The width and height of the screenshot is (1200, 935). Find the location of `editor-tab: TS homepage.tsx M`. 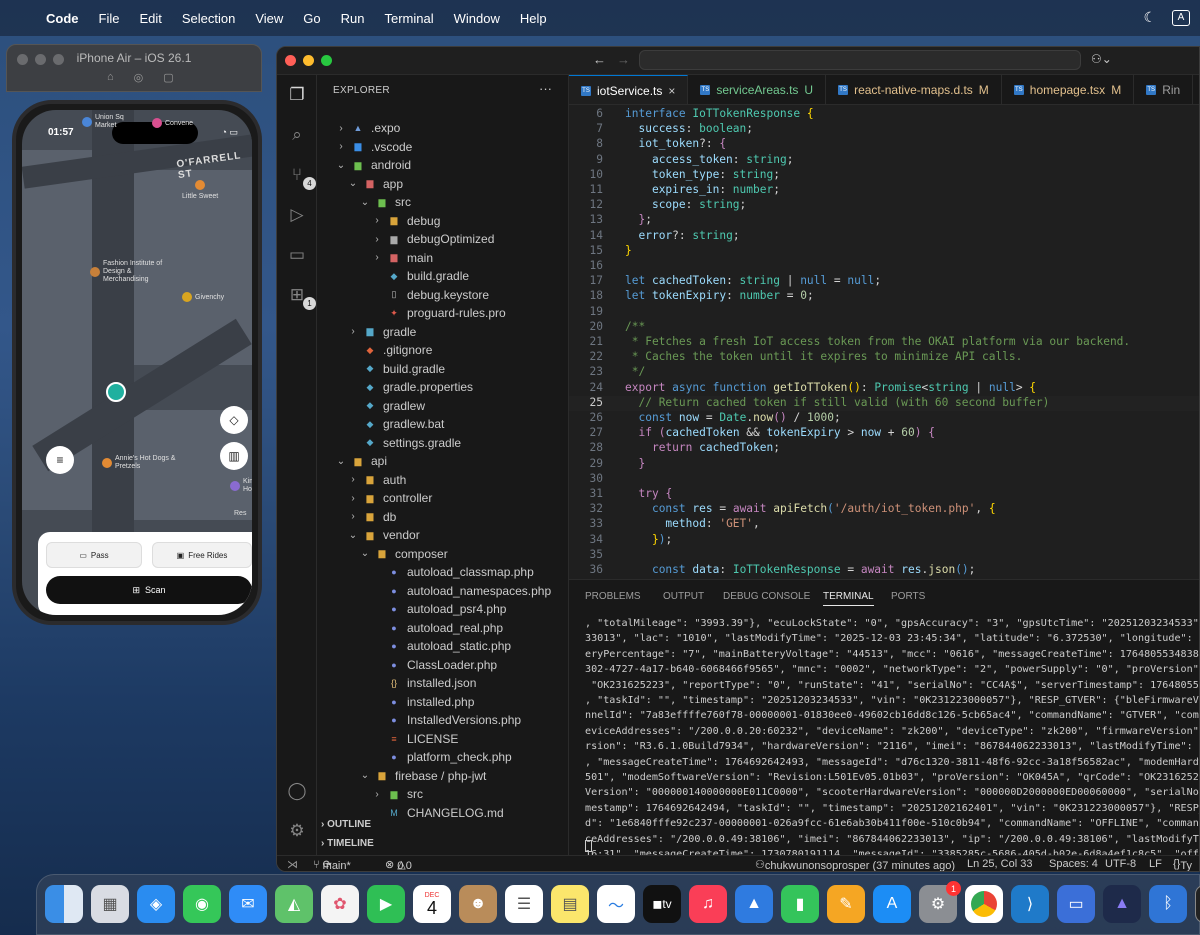

editor-tab: TS homepage.tsx M is located at coordinates (1068, 89).